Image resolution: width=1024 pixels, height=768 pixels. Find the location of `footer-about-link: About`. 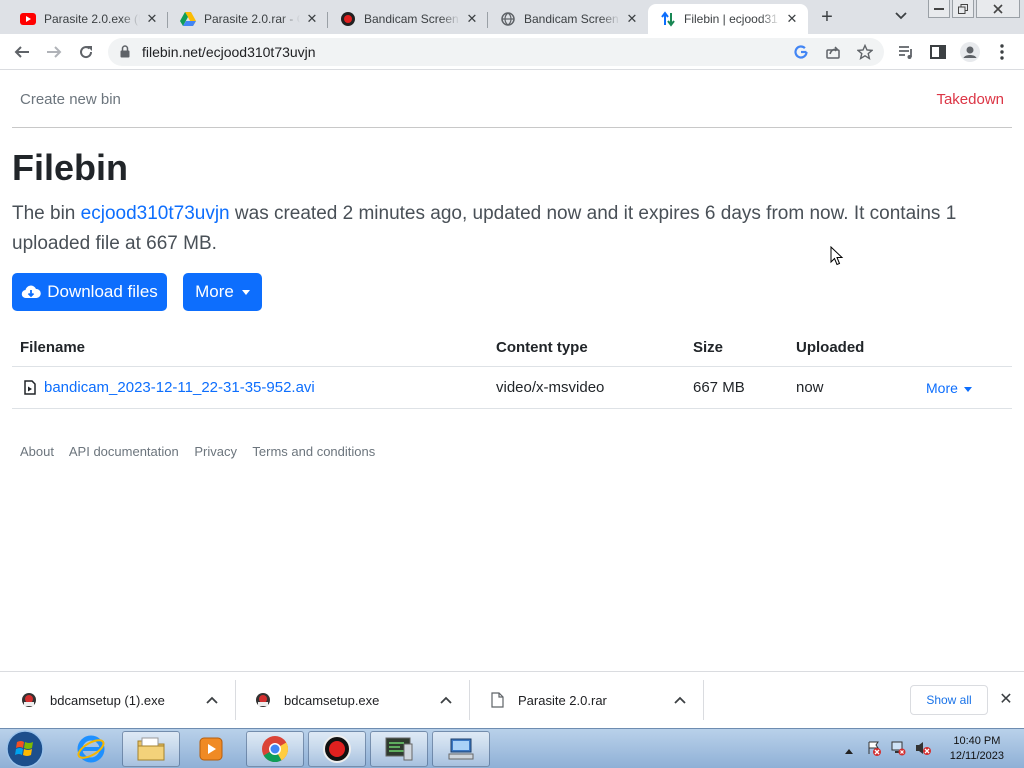

footer-about-link: About is located at coordinates (37, 451).